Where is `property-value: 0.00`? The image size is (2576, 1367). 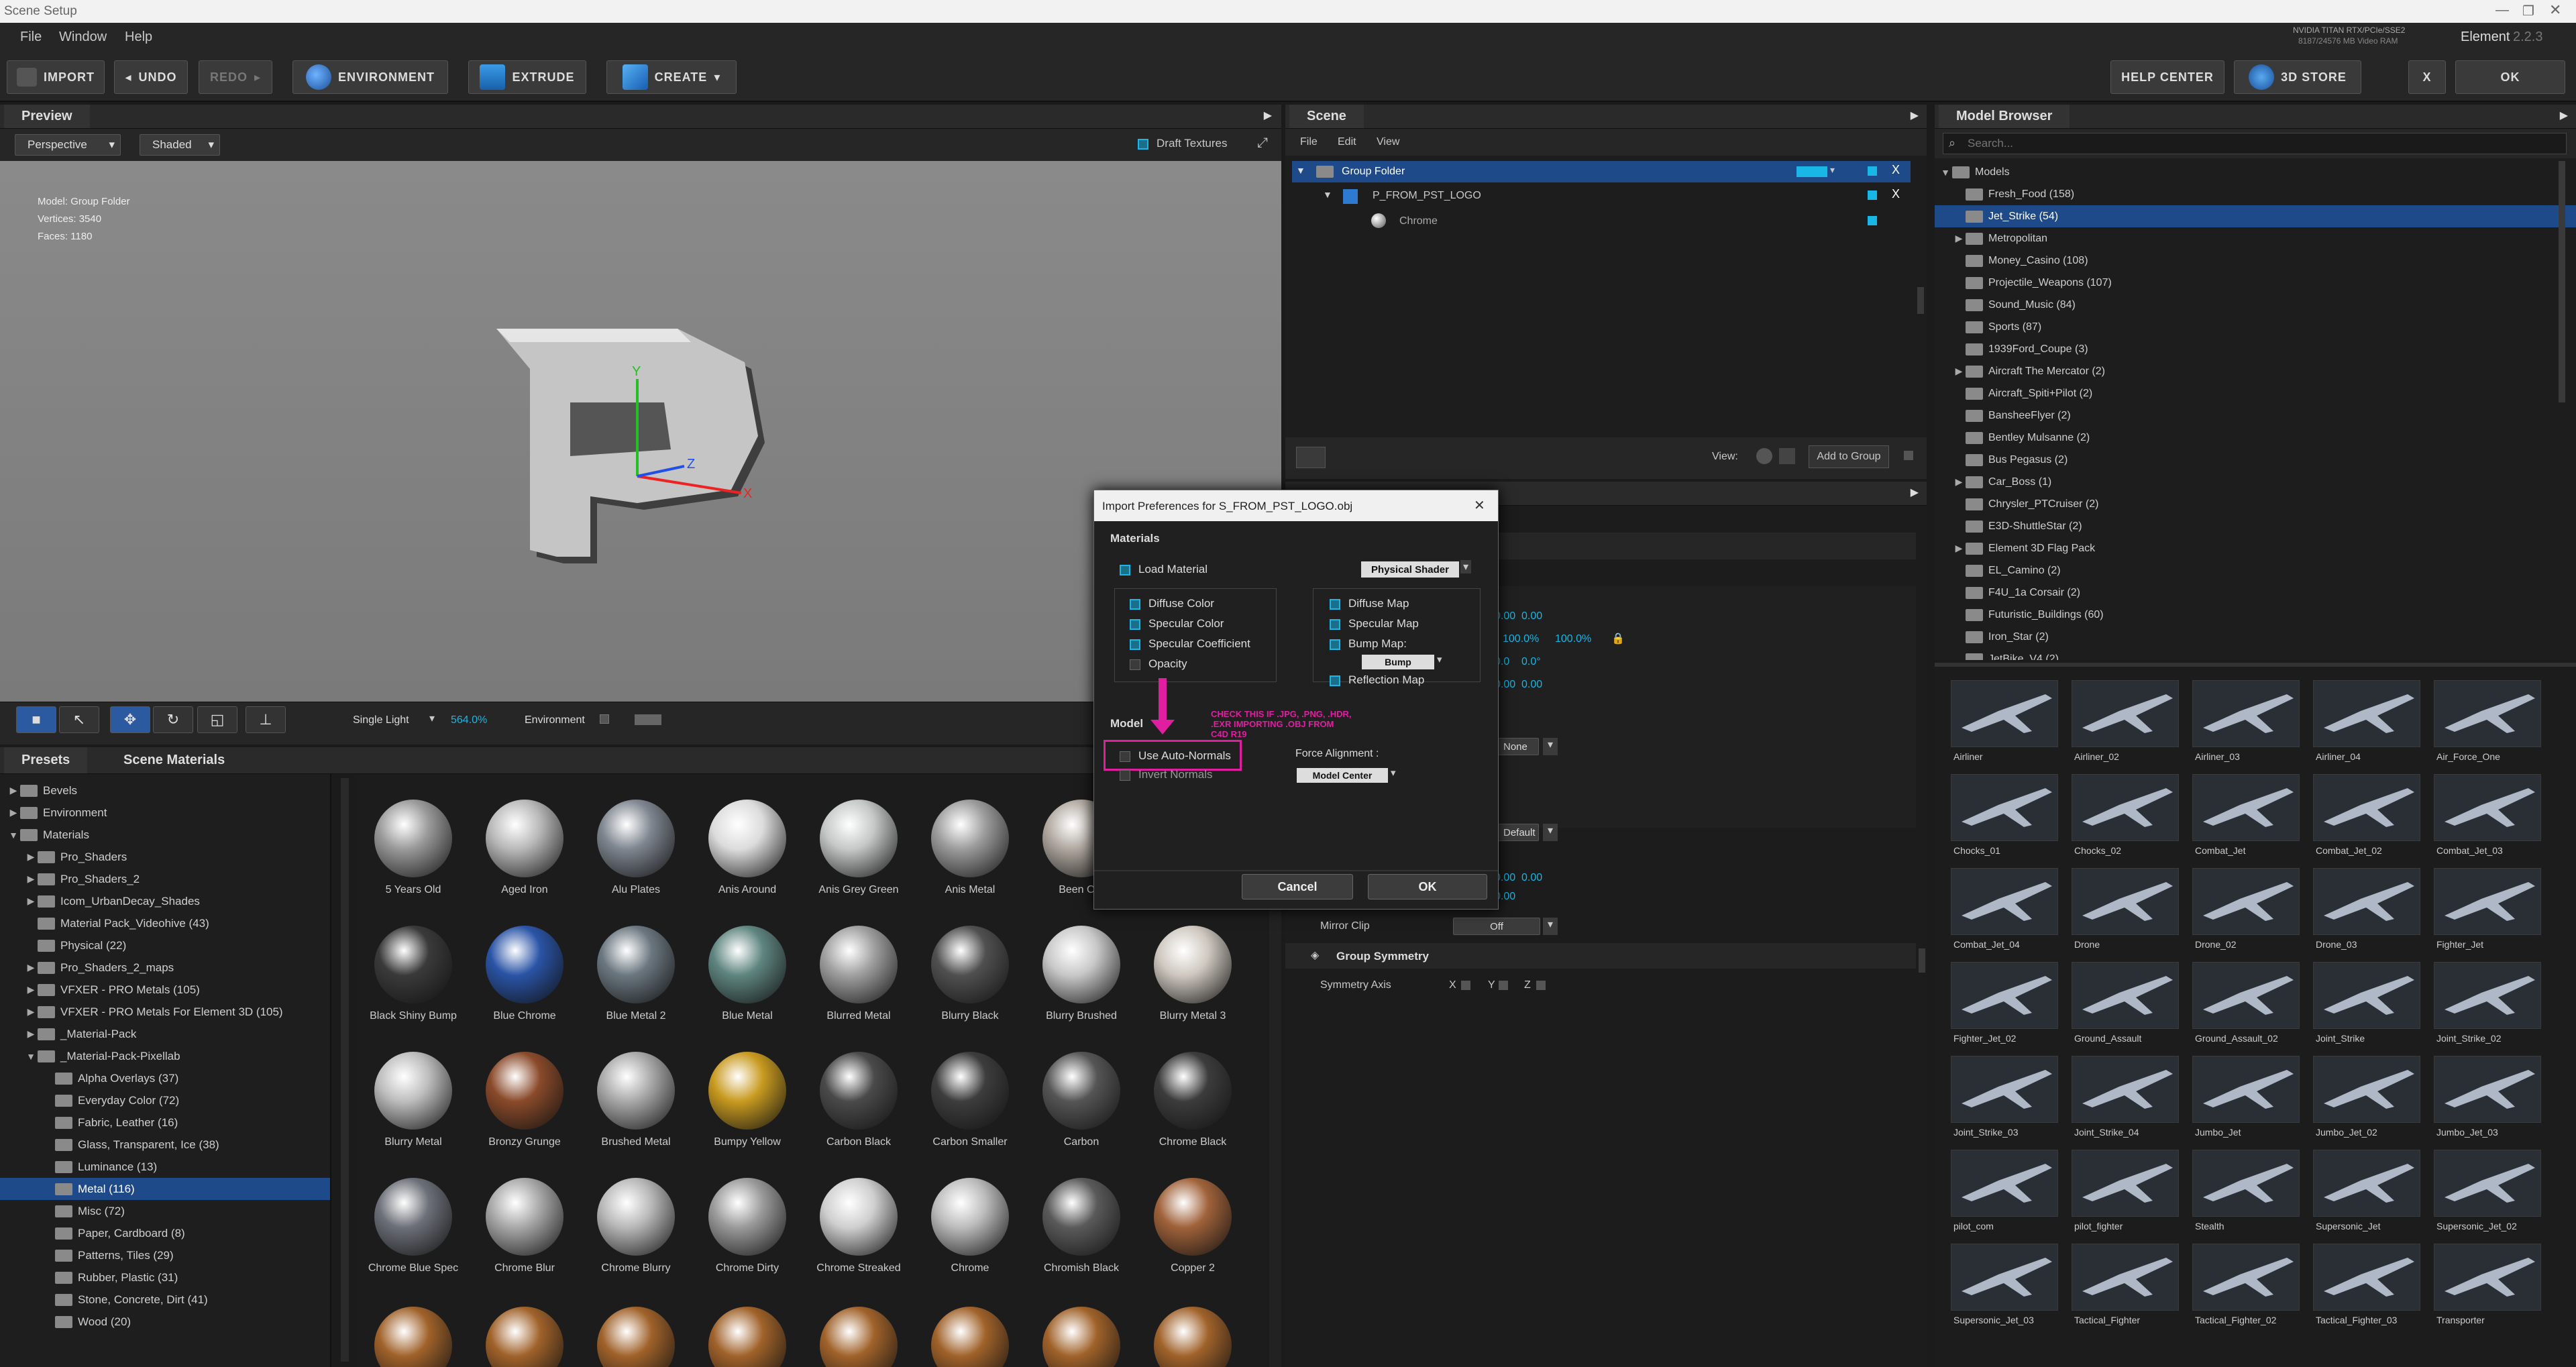
property-value: 0.00 is located at coordinates (1531, 685).